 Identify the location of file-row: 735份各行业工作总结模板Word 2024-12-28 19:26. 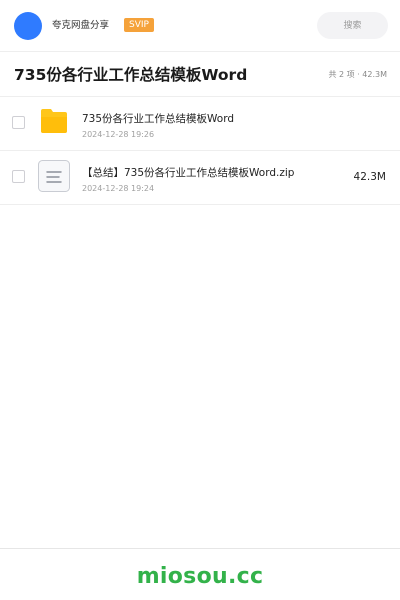
(200, 124).